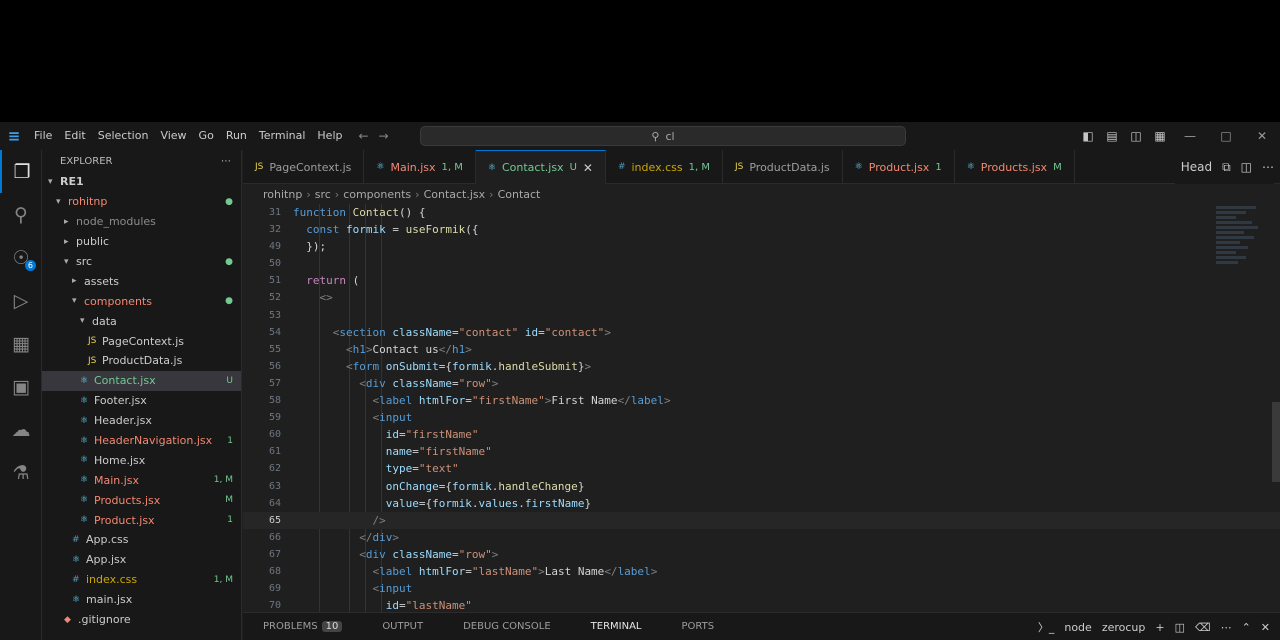 This screenshot has width=1280, height=640. Describe the element at coordinates (1268, 167) in the screenshot. I see `more-editor-actions-icon: ⋯` at that location.